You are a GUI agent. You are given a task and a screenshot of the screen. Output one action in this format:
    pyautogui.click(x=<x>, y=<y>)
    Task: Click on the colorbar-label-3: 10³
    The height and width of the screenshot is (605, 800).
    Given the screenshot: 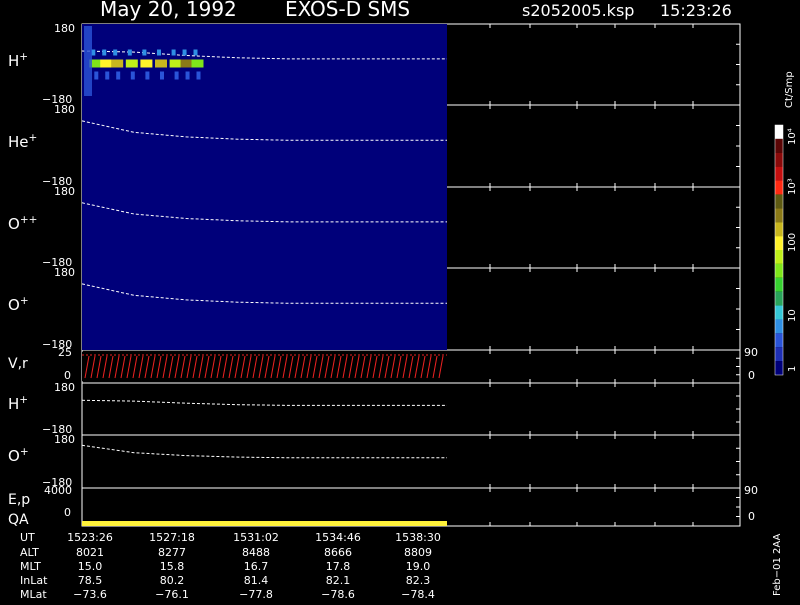 What is the action you would take?
    pyautogui.click(x=792, y=186)
    